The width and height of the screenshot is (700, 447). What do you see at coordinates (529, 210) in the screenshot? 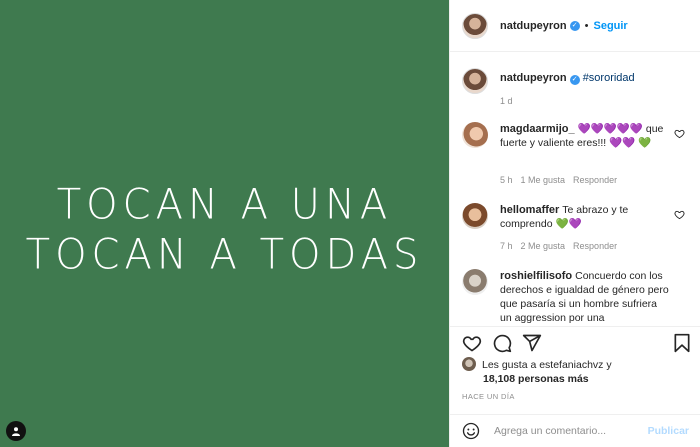
I see `comment-username: hellomaffer` at bounding box center [529, 210].